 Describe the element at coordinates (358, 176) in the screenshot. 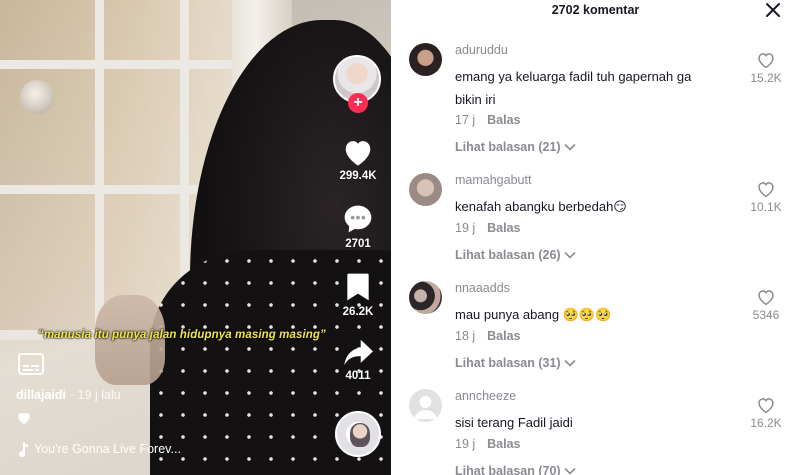

I see `like-count: 299.4K` at that location.